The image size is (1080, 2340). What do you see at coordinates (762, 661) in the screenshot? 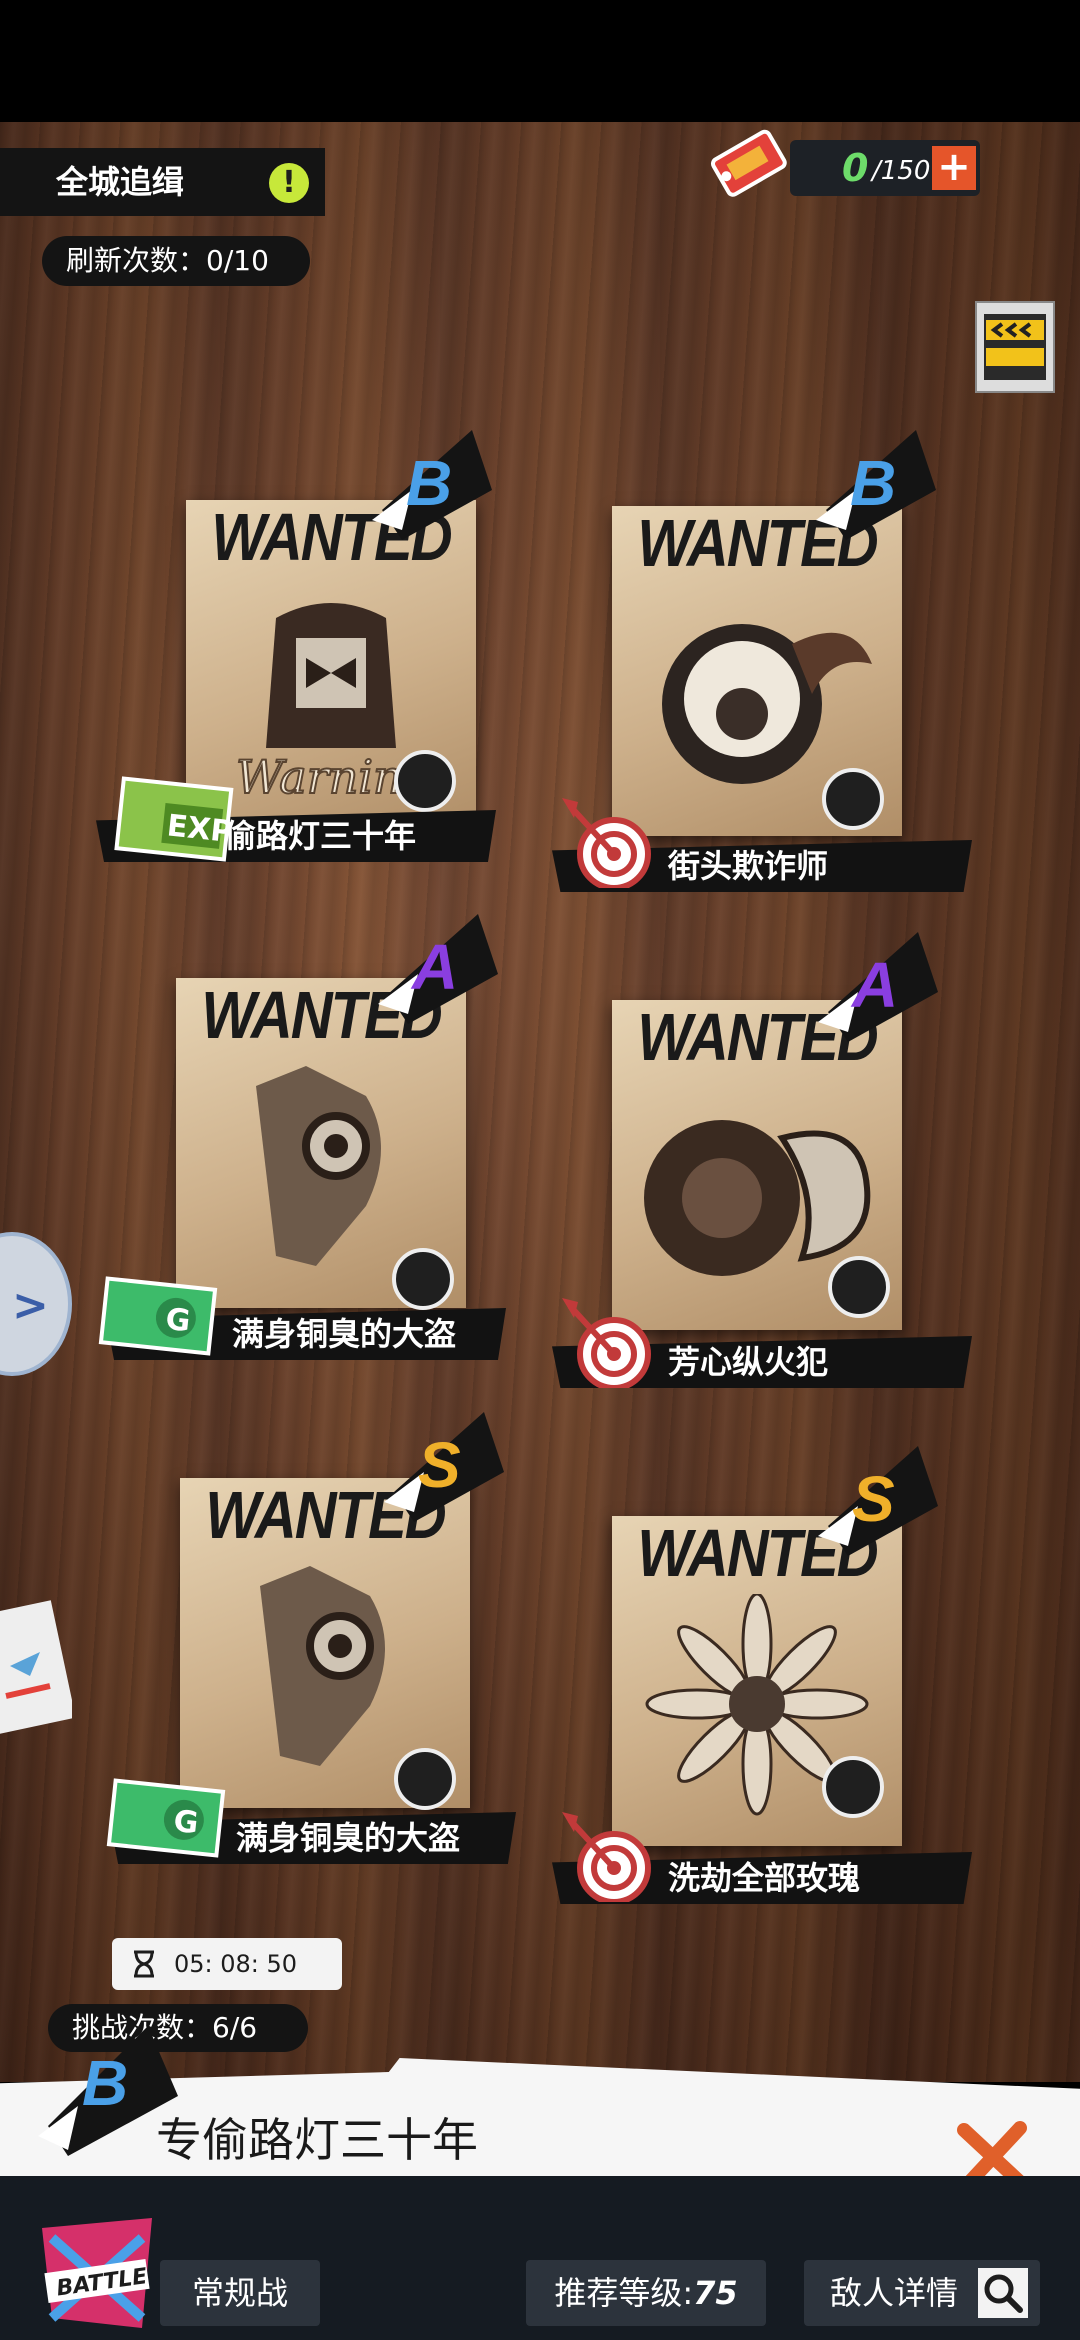
I see `wanted-card: WANTED B 街头欺诈师` at bounding box center [762, 661].